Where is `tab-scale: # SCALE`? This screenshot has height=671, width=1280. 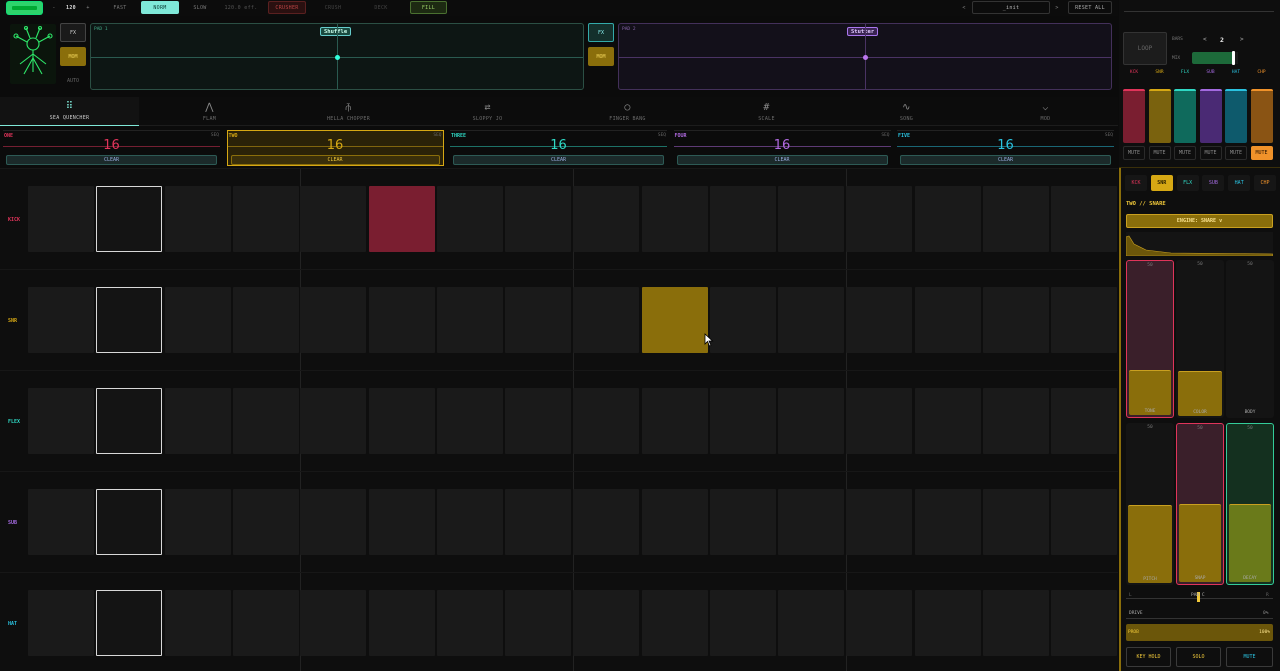 tab-scale: # SCALE is located at coordinates (766, 111).